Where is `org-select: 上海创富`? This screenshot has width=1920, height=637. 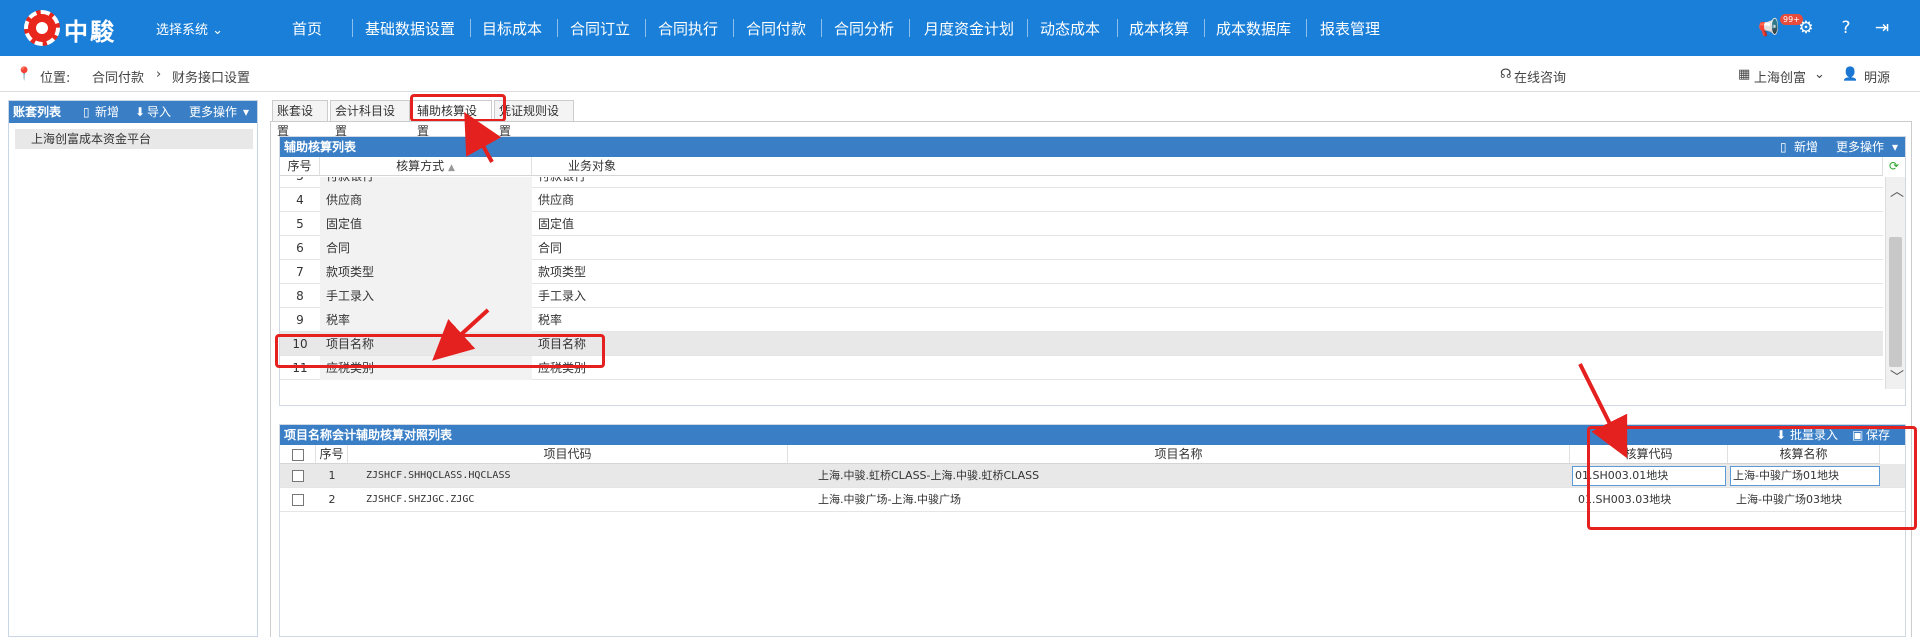 org-select: 上海创富 is located at coordinates (1780, 76).